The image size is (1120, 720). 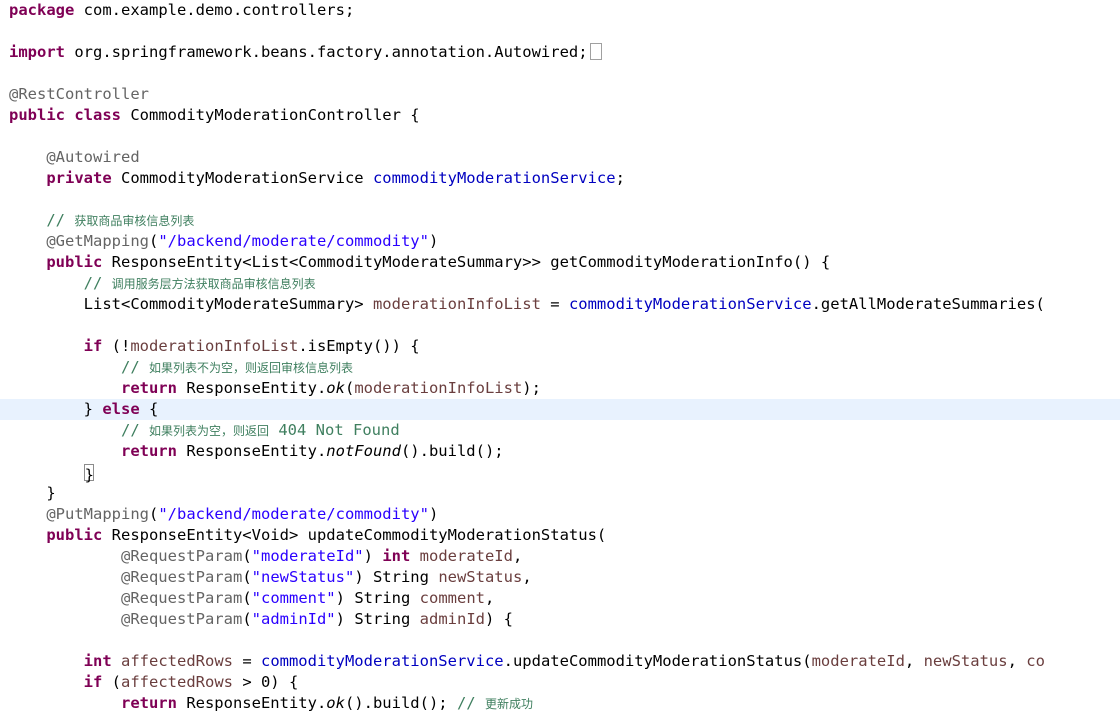 What do you see at coordinates (149, 409) in the screenshot?
I see `brace: {` at bounding box center [149, 409].